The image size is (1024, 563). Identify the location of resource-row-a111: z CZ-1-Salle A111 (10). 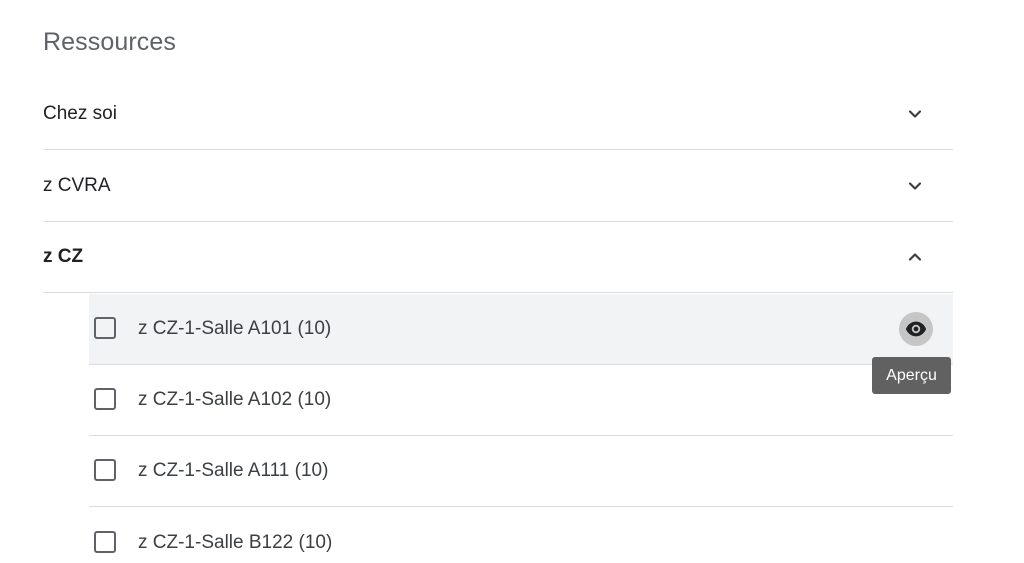
(521, 471).